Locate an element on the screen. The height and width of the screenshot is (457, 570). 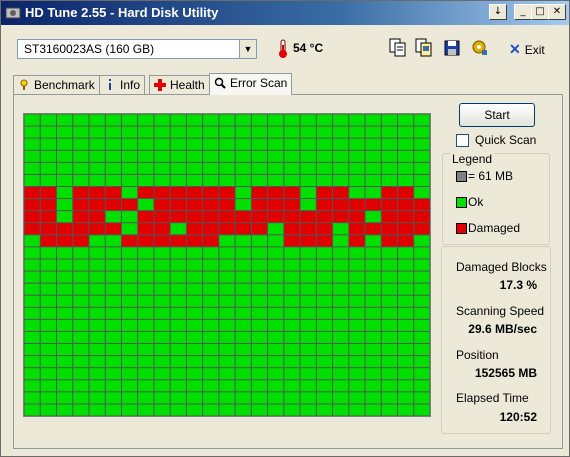
tab-info: Info is located at coordinates (122, 84).